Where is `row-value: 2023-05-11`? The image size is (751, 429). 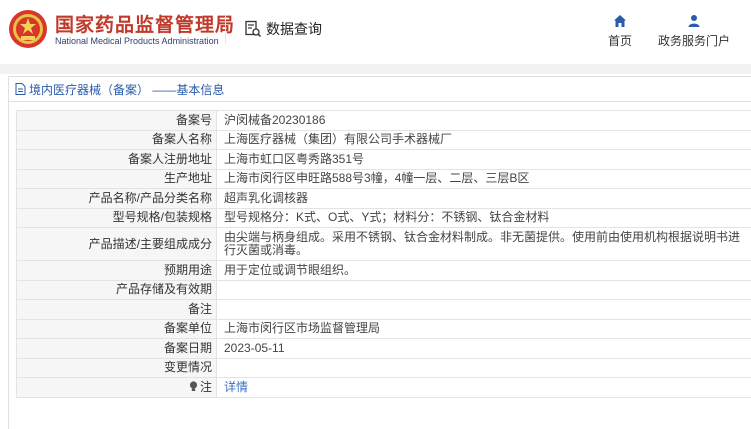
row-value: 2023-05-11 is located at coordinates (483, 348).